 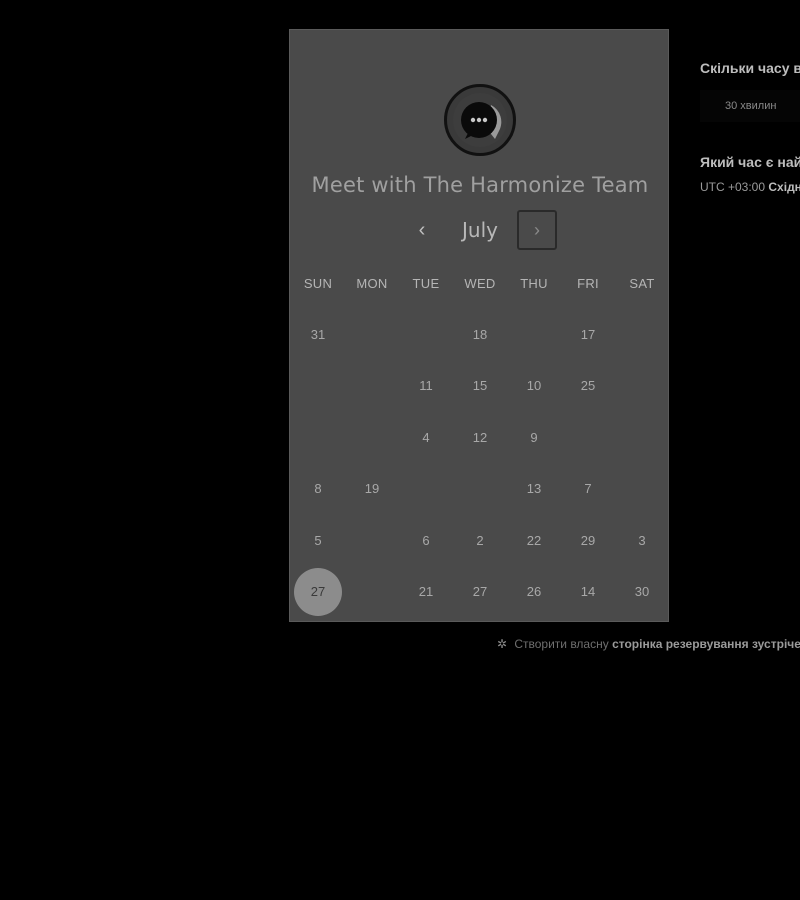 What do you see at coordinates (318, 489) in the screenshot?
I see `calendar-day: 8` at bounding box center [318, 489].